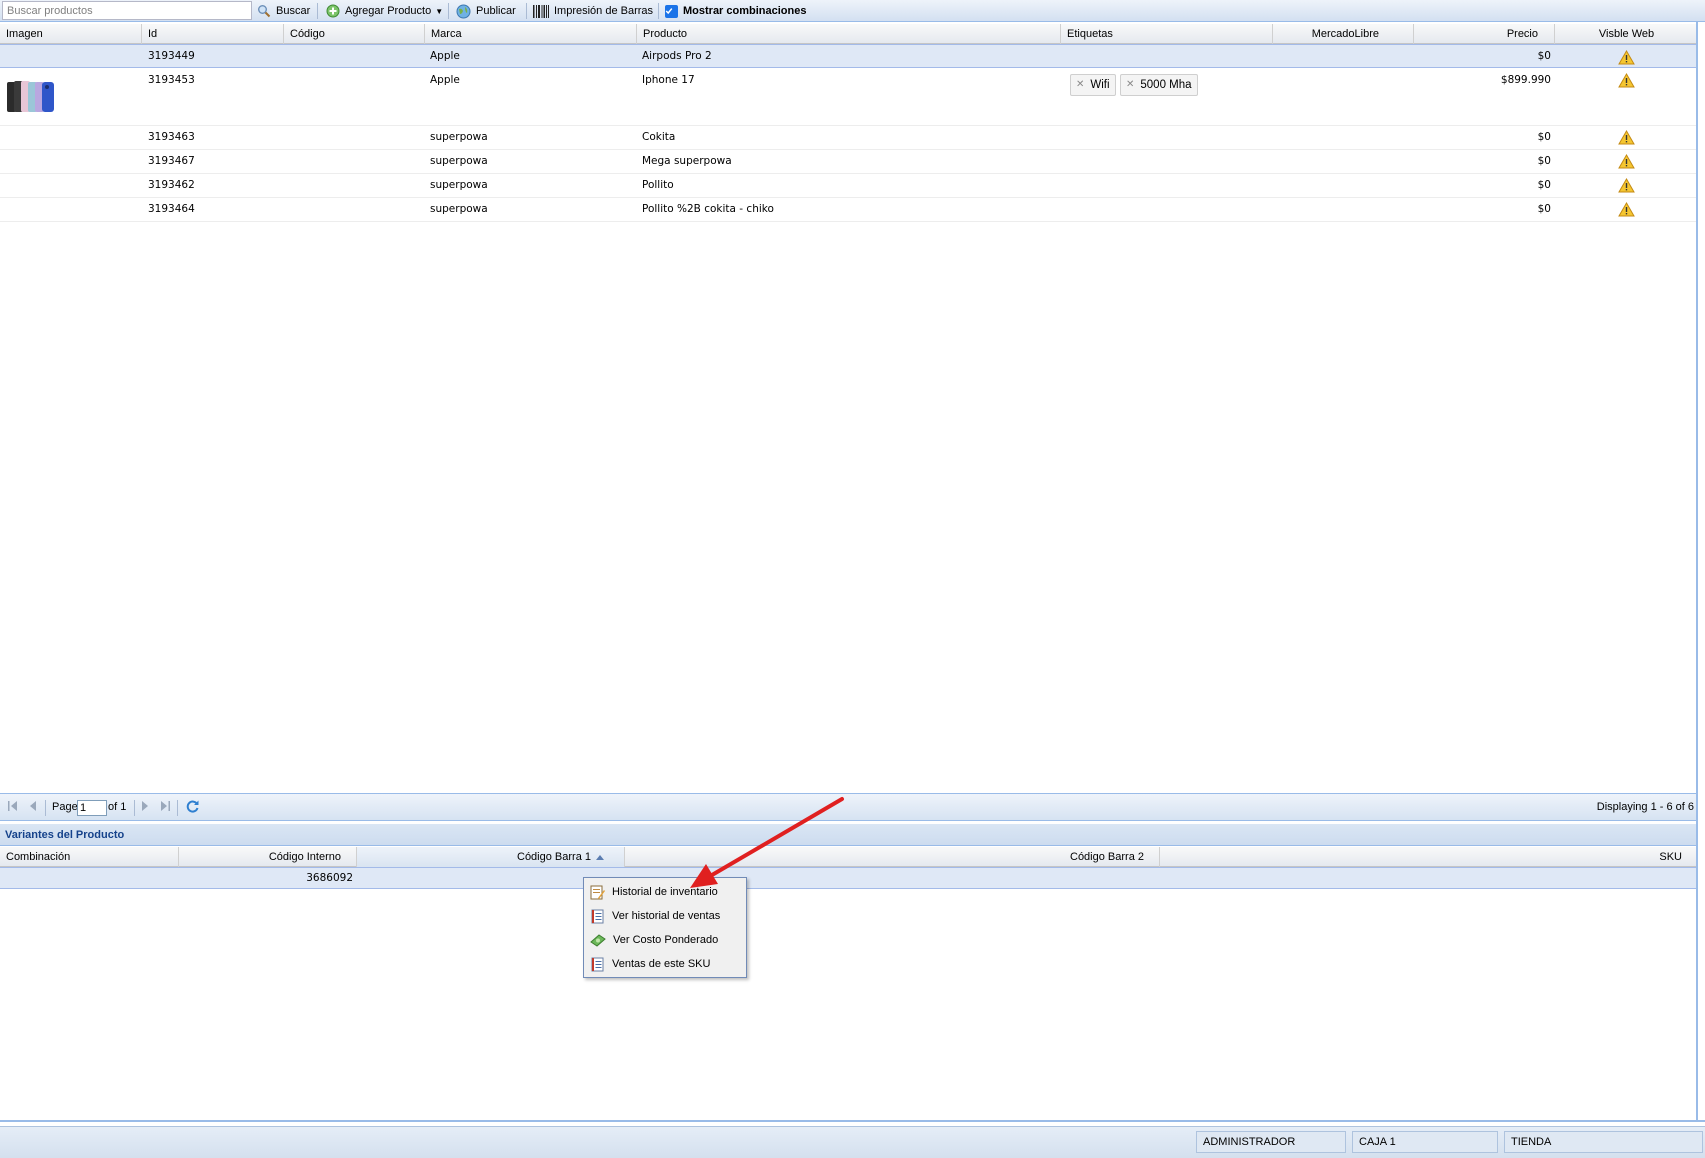  What do you see at coordinates (171, 80) in the screenshot?
I see `cell-id: 3193453` at bounding box center [171, 80].